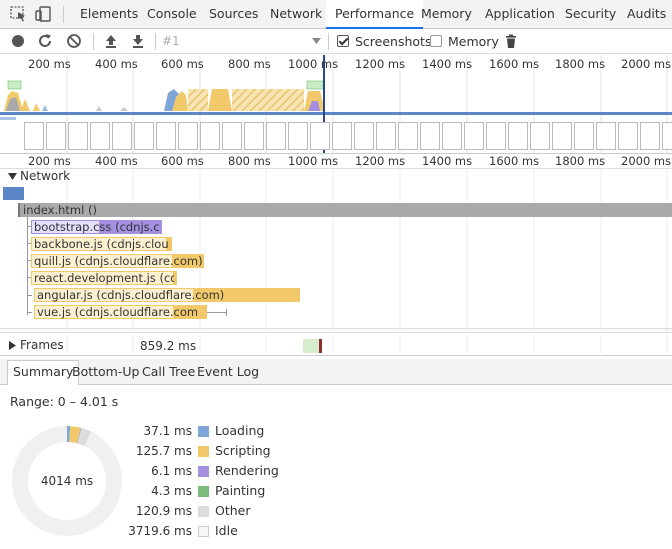 The height and width of the screenshot is (549, 672). I want to click on screenshot-filmstrip, so click(348, 137).